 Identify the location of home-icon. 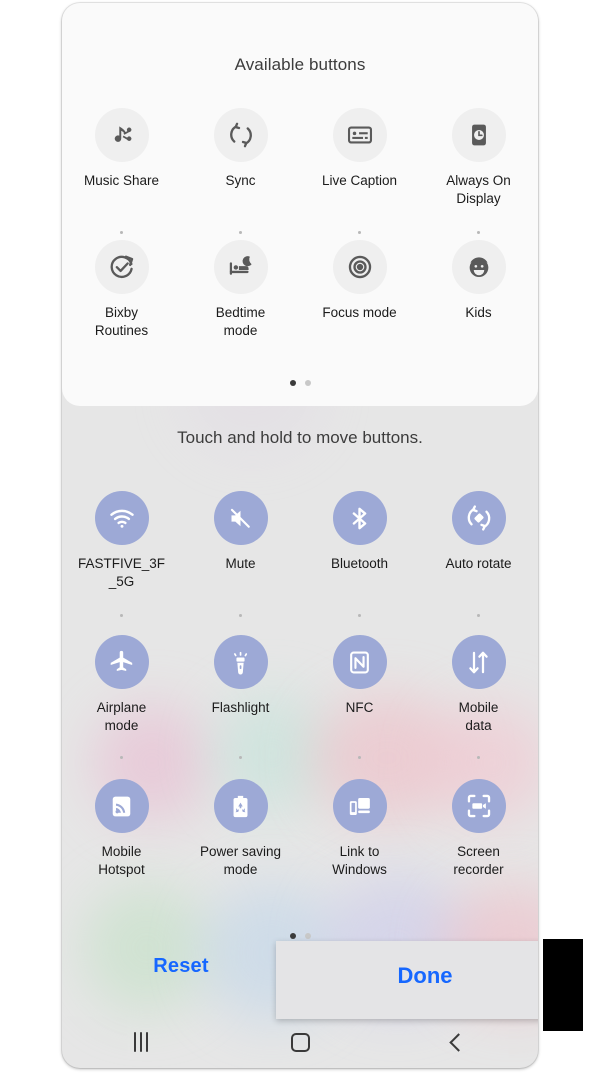
(300, 1042).